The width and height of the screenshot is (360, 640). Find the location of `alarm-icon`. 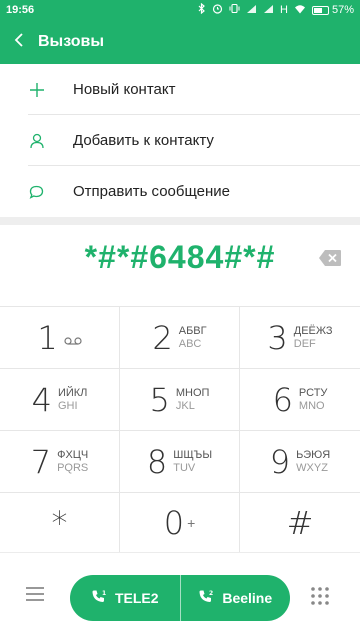

alarm-icon is located at coordinates (217, 10).